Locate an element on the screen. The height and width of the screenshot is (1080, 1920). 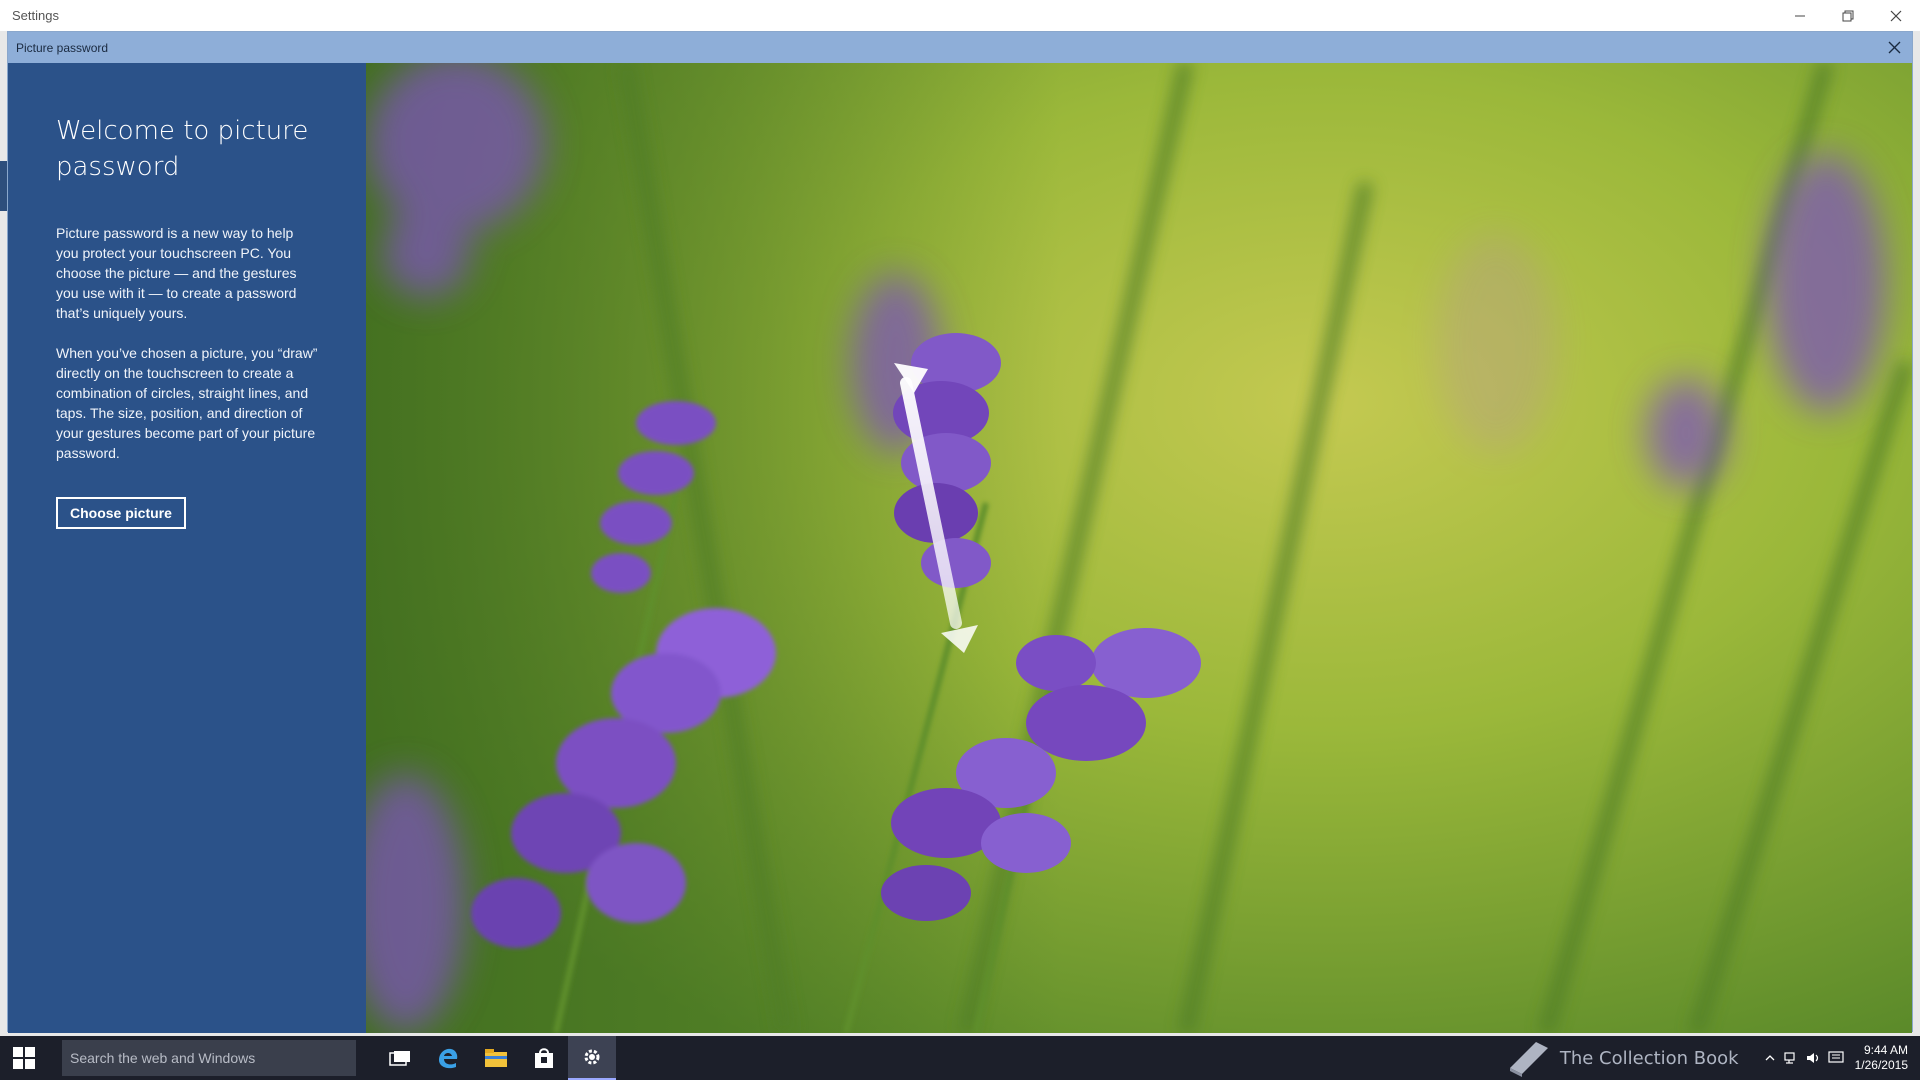
minimize-icon is located at coordinates (1800, 15).